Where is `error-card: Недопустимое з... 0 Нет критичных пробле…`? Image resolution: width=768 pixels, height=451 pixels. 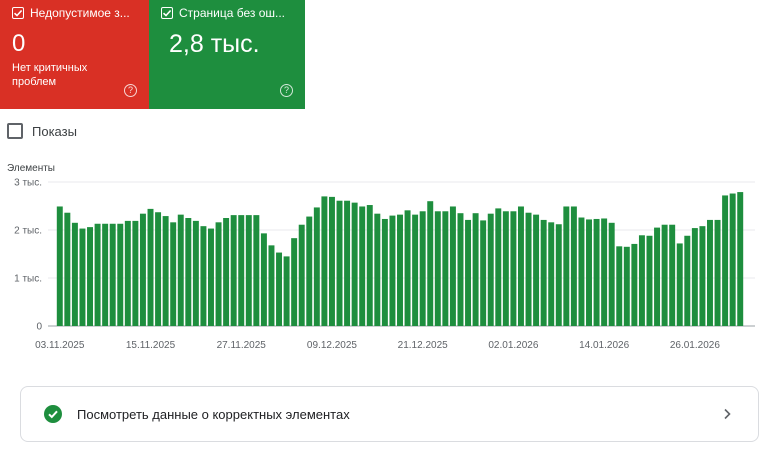 error-card: Недопустимое з... 0 Нет критичных пробле… is located at coordinates (74, 54).